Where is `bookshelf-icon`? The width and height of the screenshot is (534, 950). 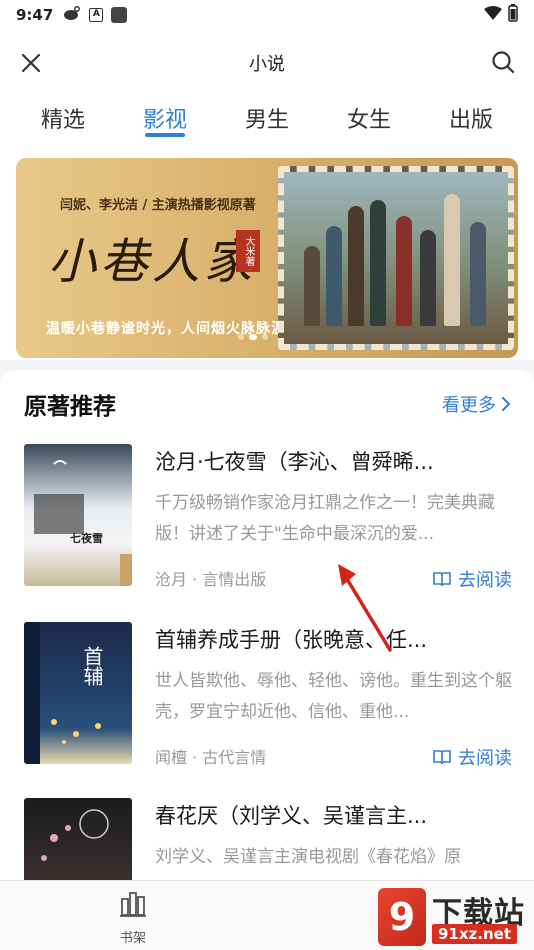
bookshelf-icon is located at coordinates (133, 904).